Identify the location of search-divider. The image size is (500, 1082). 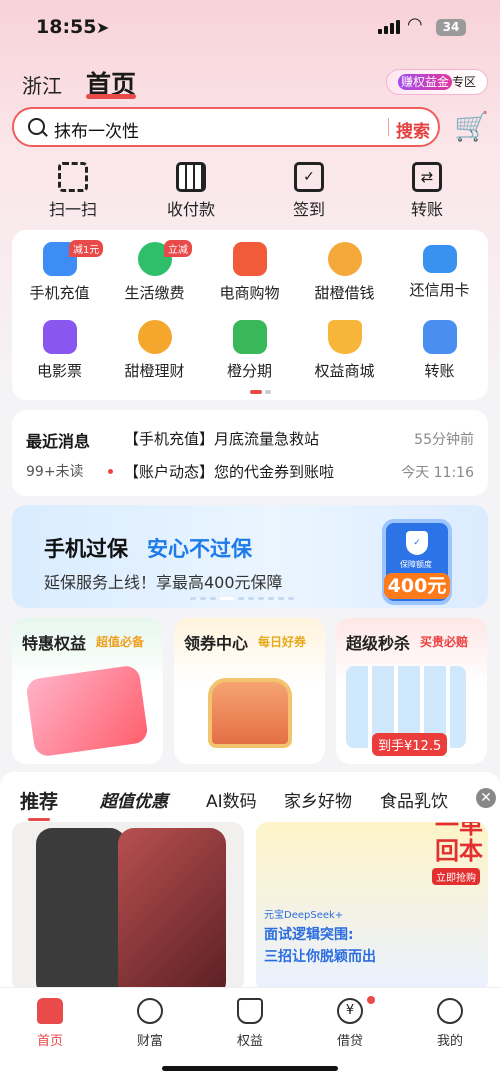
(388, 127).